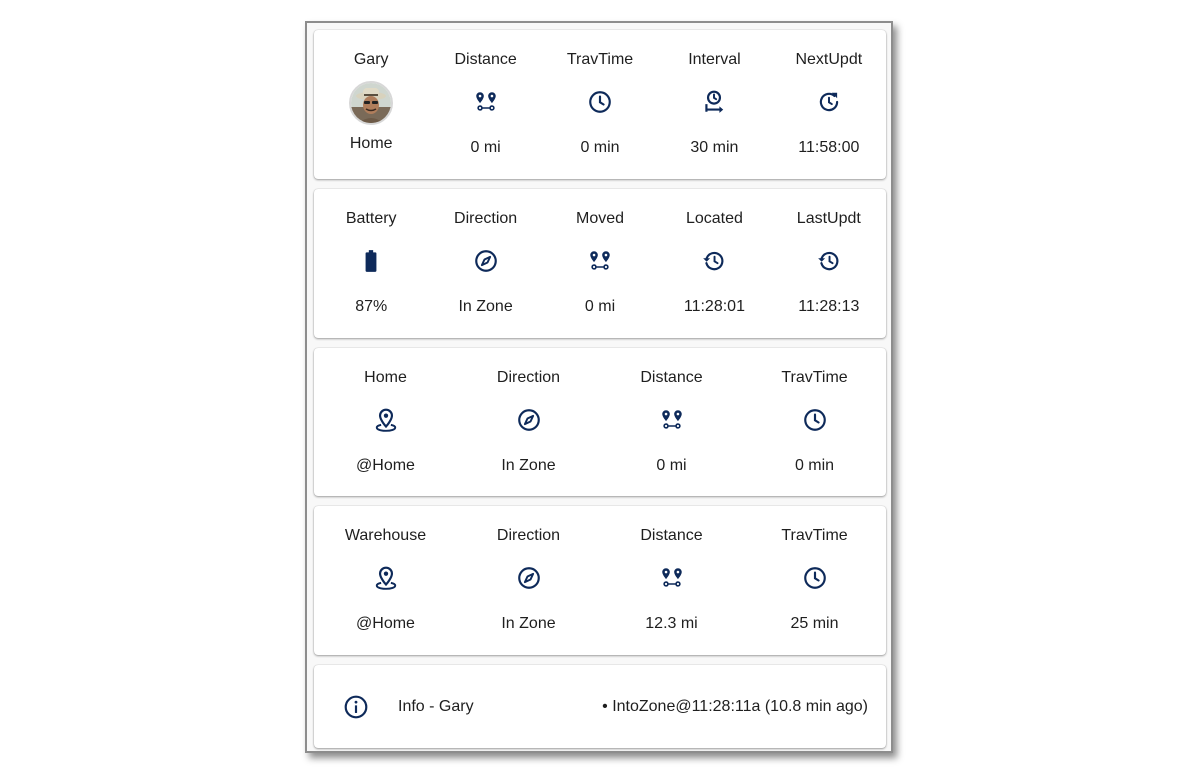  I want to click on entity-battery: Battery 87%, so click(371, 263).